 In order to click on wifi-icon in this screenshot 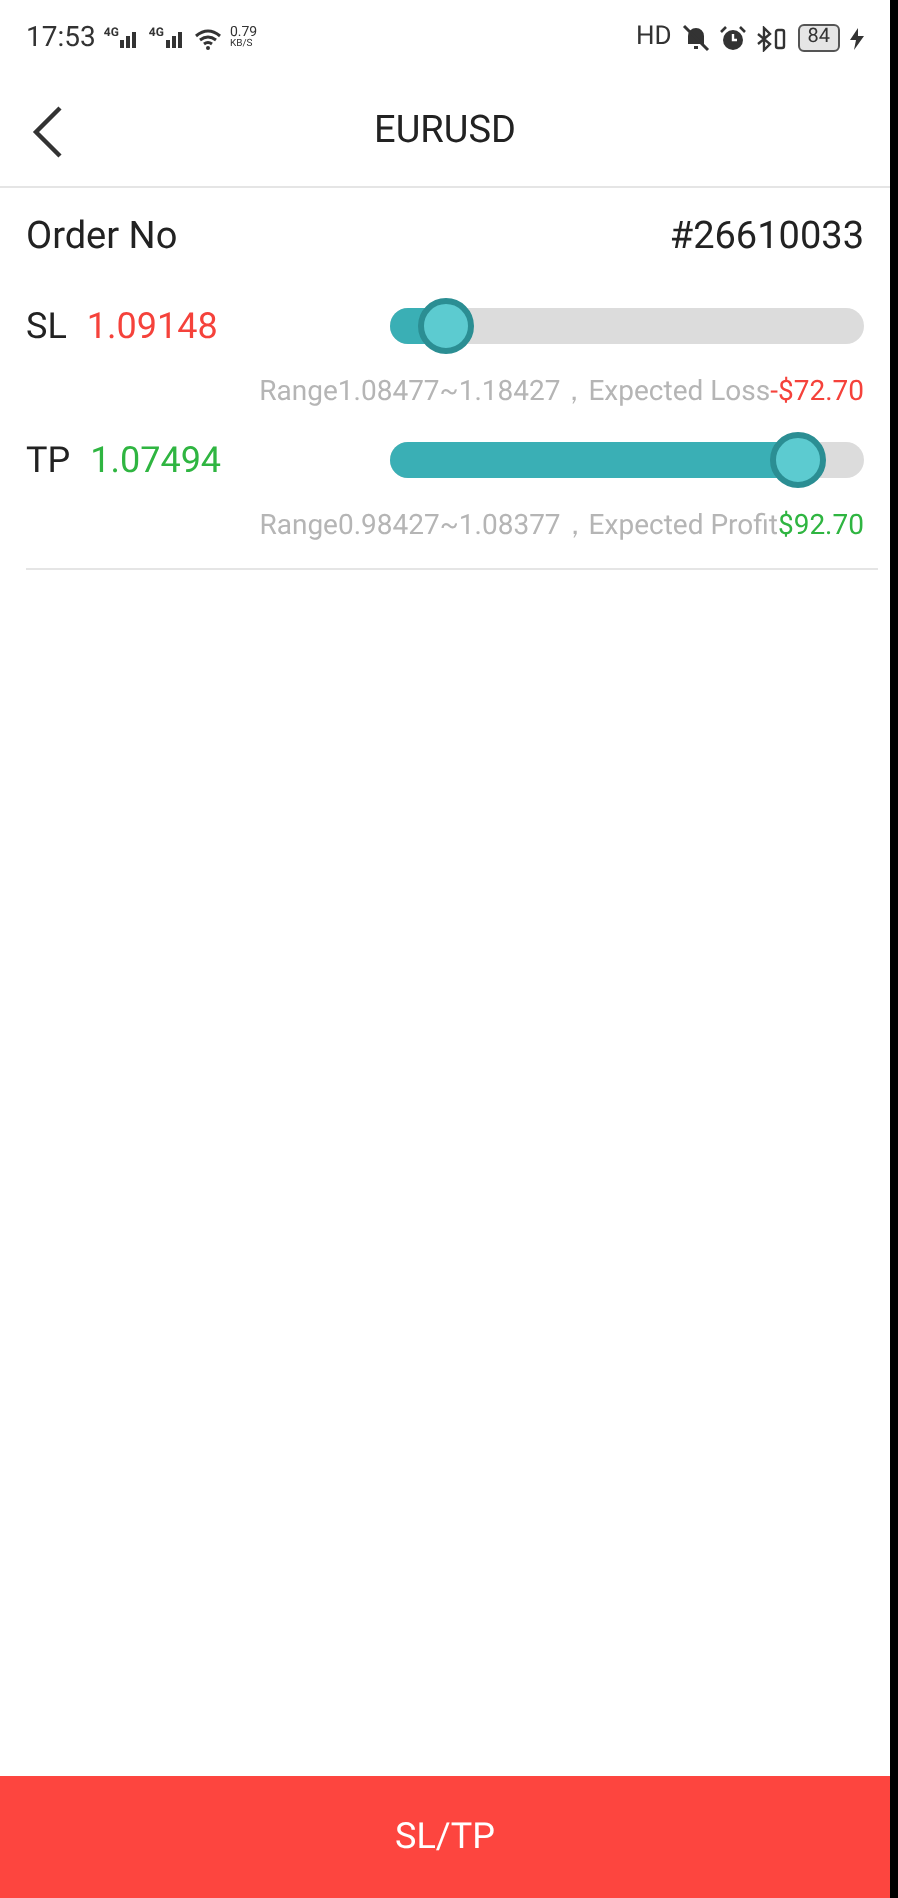, I will do `click(207, 38)`.